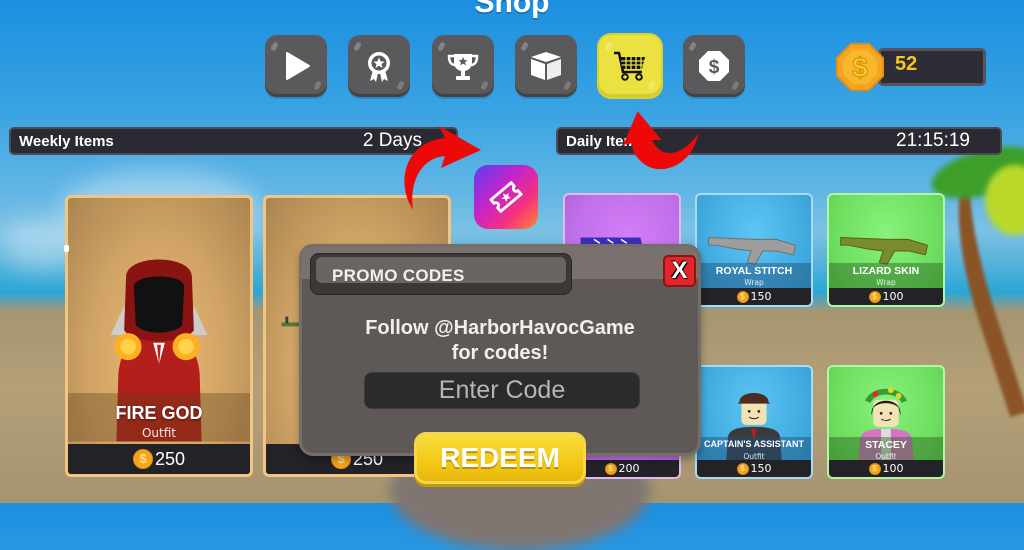  I want to click on ticket-icon, so click(506, 197).